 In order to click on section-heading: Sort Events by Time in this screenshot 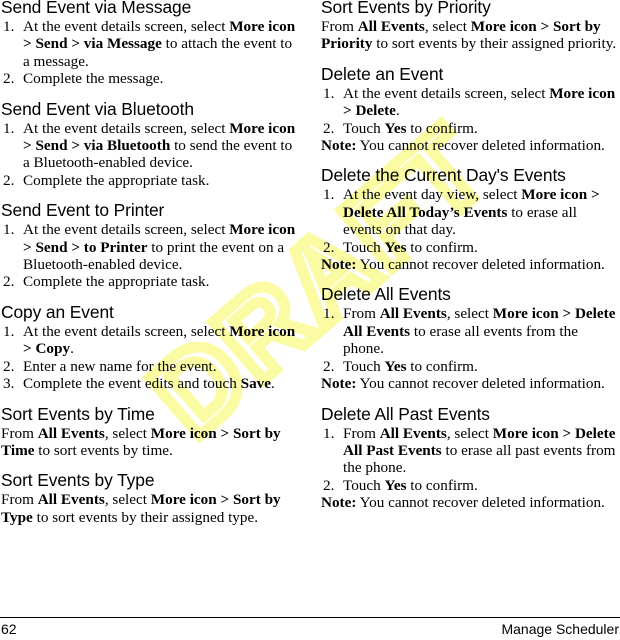, I will do `click(78, 413)`.